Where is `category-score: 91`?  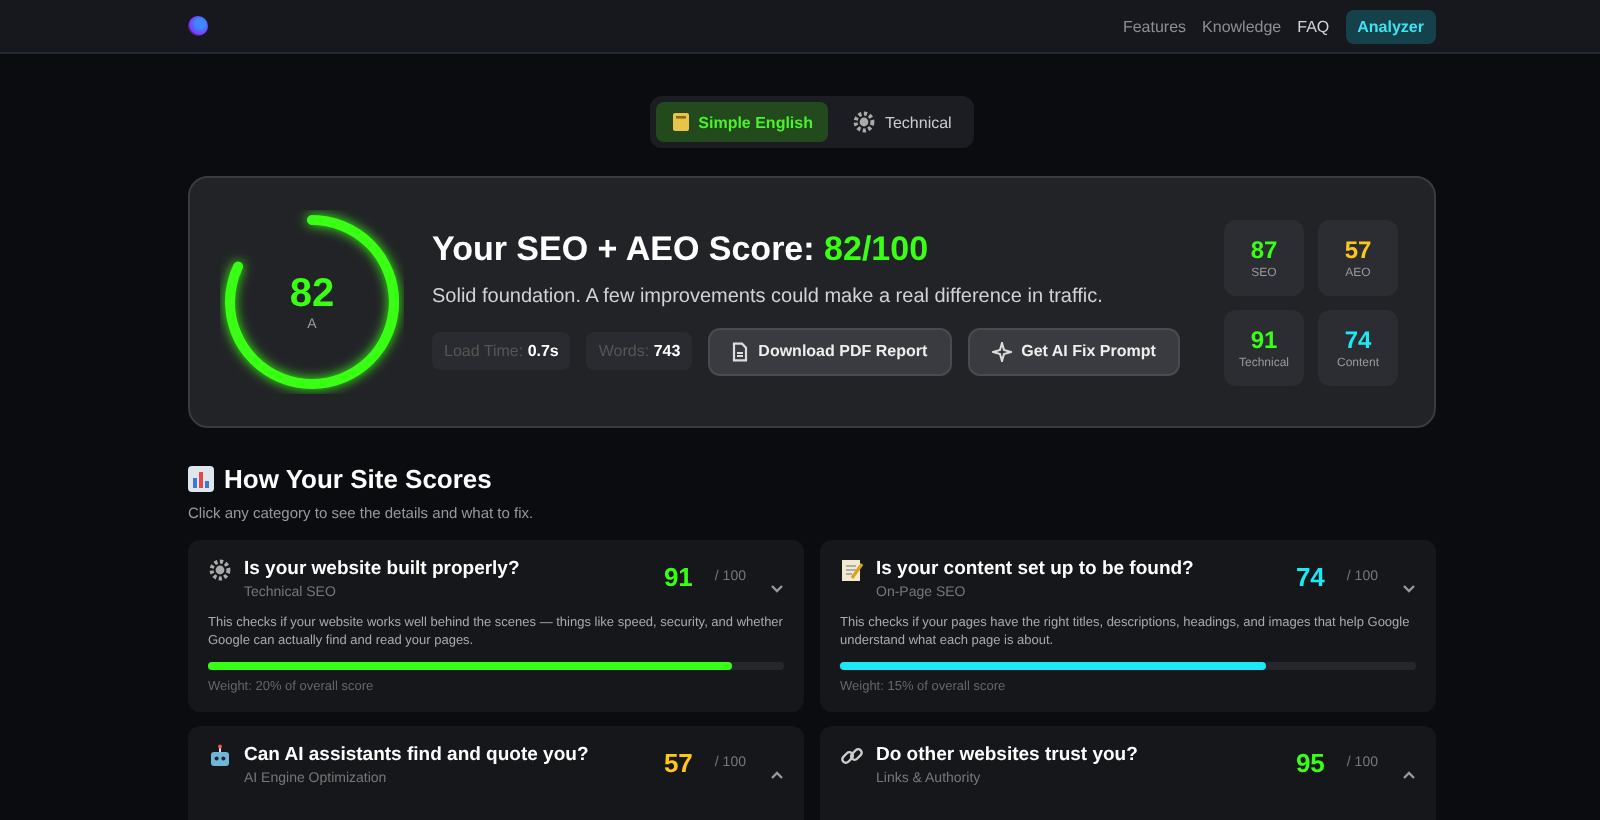
category-score: 91 is located at coordinates (678, 577).